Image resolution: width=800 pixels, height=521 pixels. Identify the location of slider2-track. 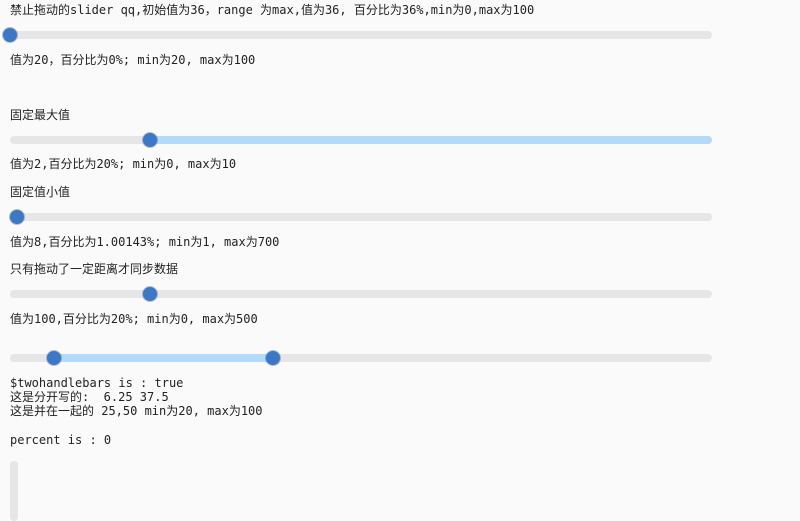
(361, 140).